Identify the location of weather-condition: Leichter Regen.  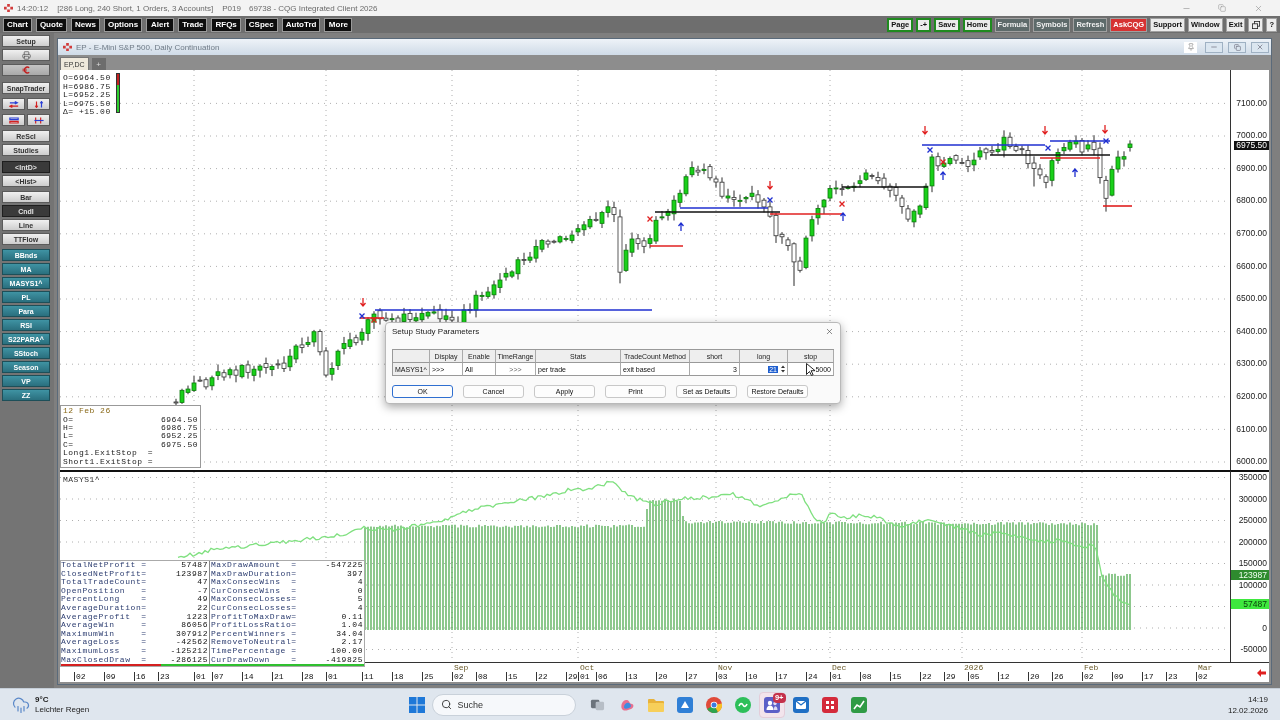
(62, 709).